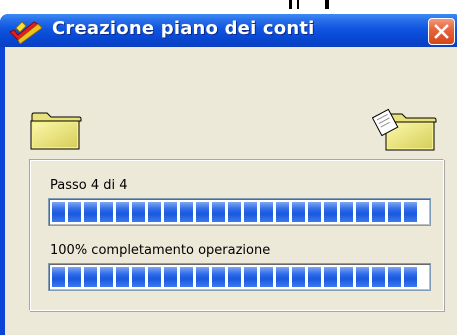 This screenshot has height=335, width=457. I want to click on step-label: Passo 4 di 4, so click(89, 185).